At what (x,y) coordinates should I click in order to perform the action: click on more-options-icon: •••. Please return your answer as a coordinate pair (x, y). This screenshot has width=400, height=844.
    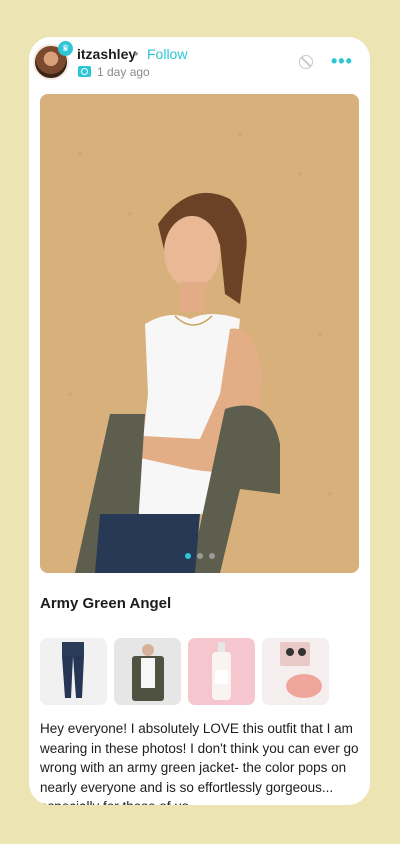
    Looking at the image, I should click on (342, 61).